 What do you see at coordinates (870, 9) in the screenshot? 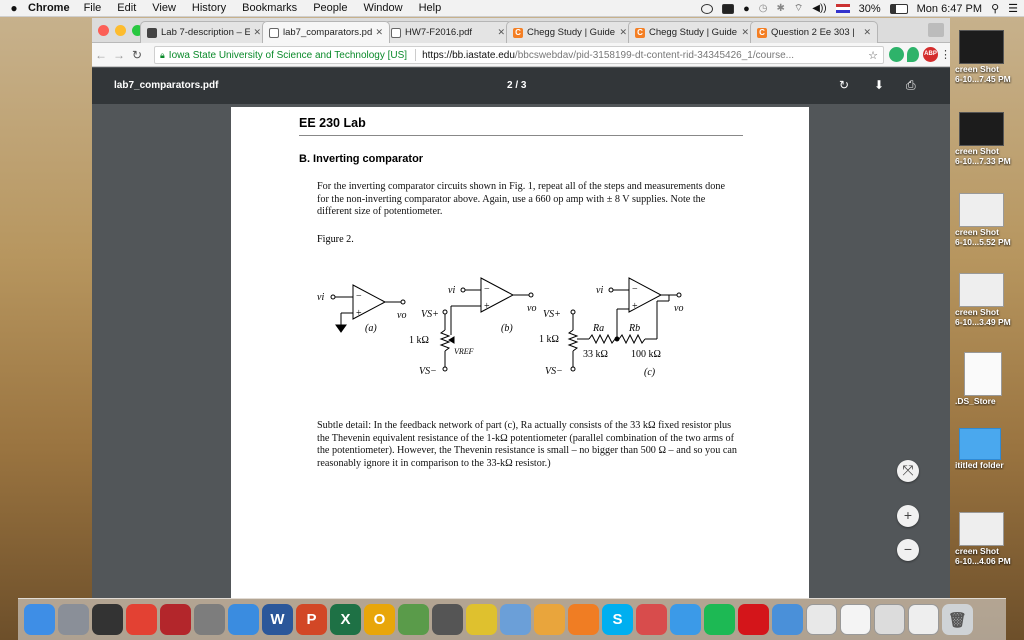
I see `battery-percent: 30%` at bounding box center [870, 9].